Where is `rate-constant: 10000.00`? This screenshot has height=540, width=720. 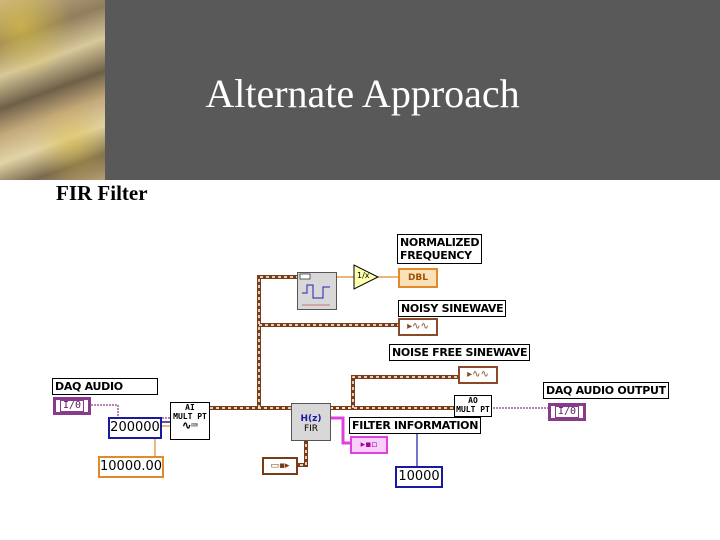
rate-constant: 10000.00 is located at coordinates (131, 467).